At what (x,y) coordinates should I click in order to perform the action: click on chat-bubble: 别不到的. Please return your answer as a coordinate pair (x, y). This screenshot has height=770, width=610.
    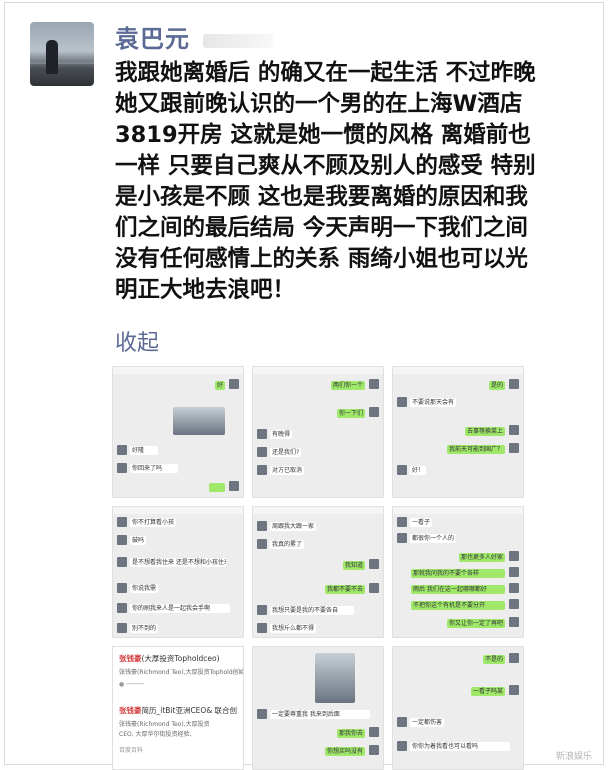
    Looking at the image, I should click on (144, 628).